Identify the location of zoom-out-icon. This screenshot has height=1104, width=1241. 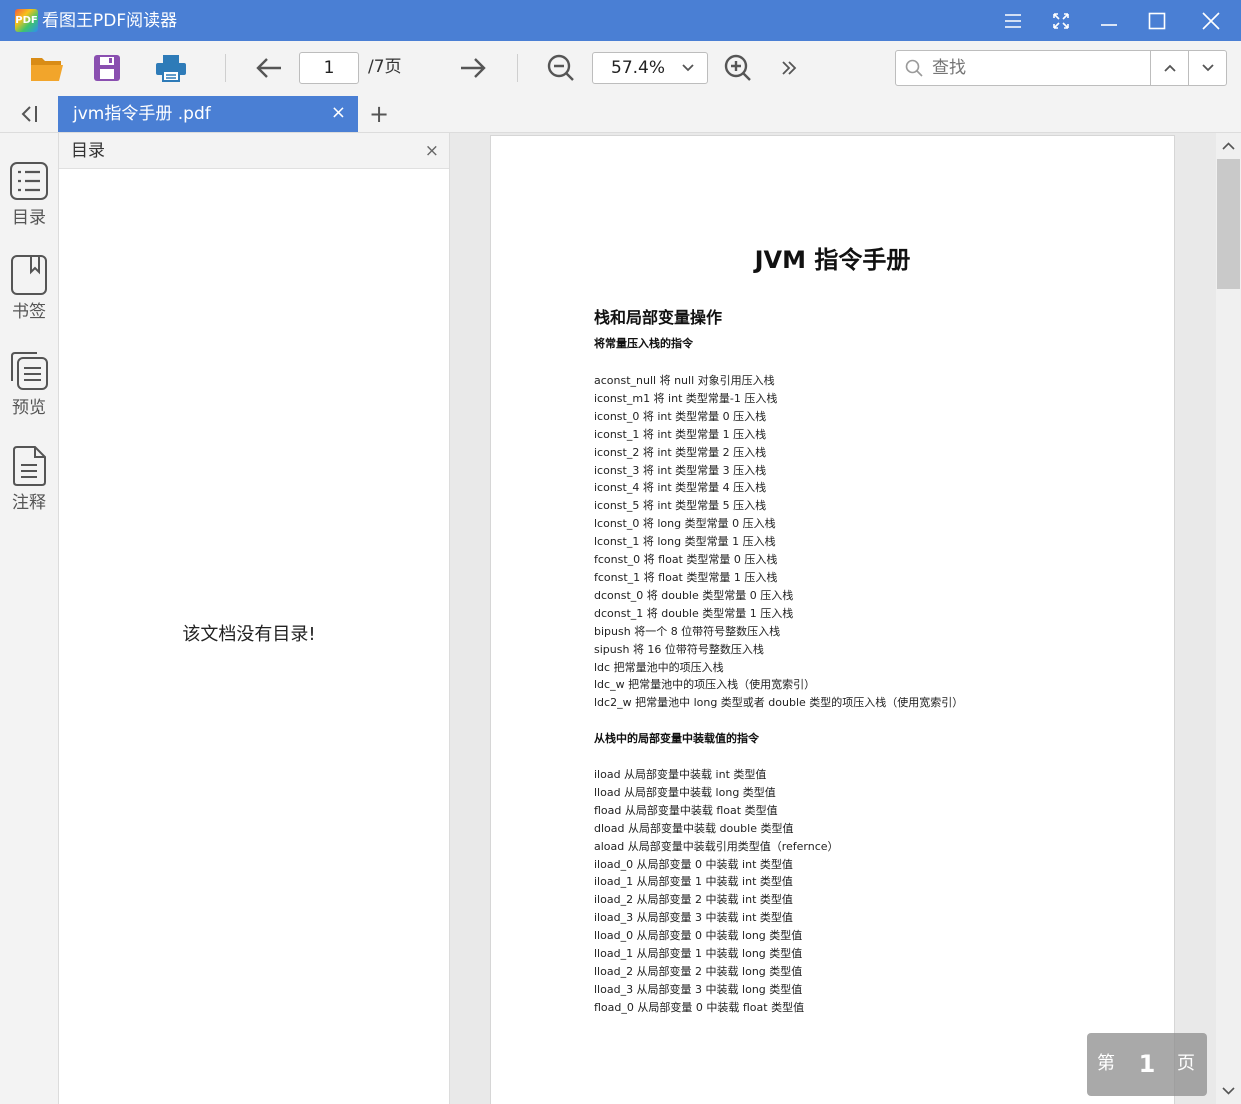
(560, 67).